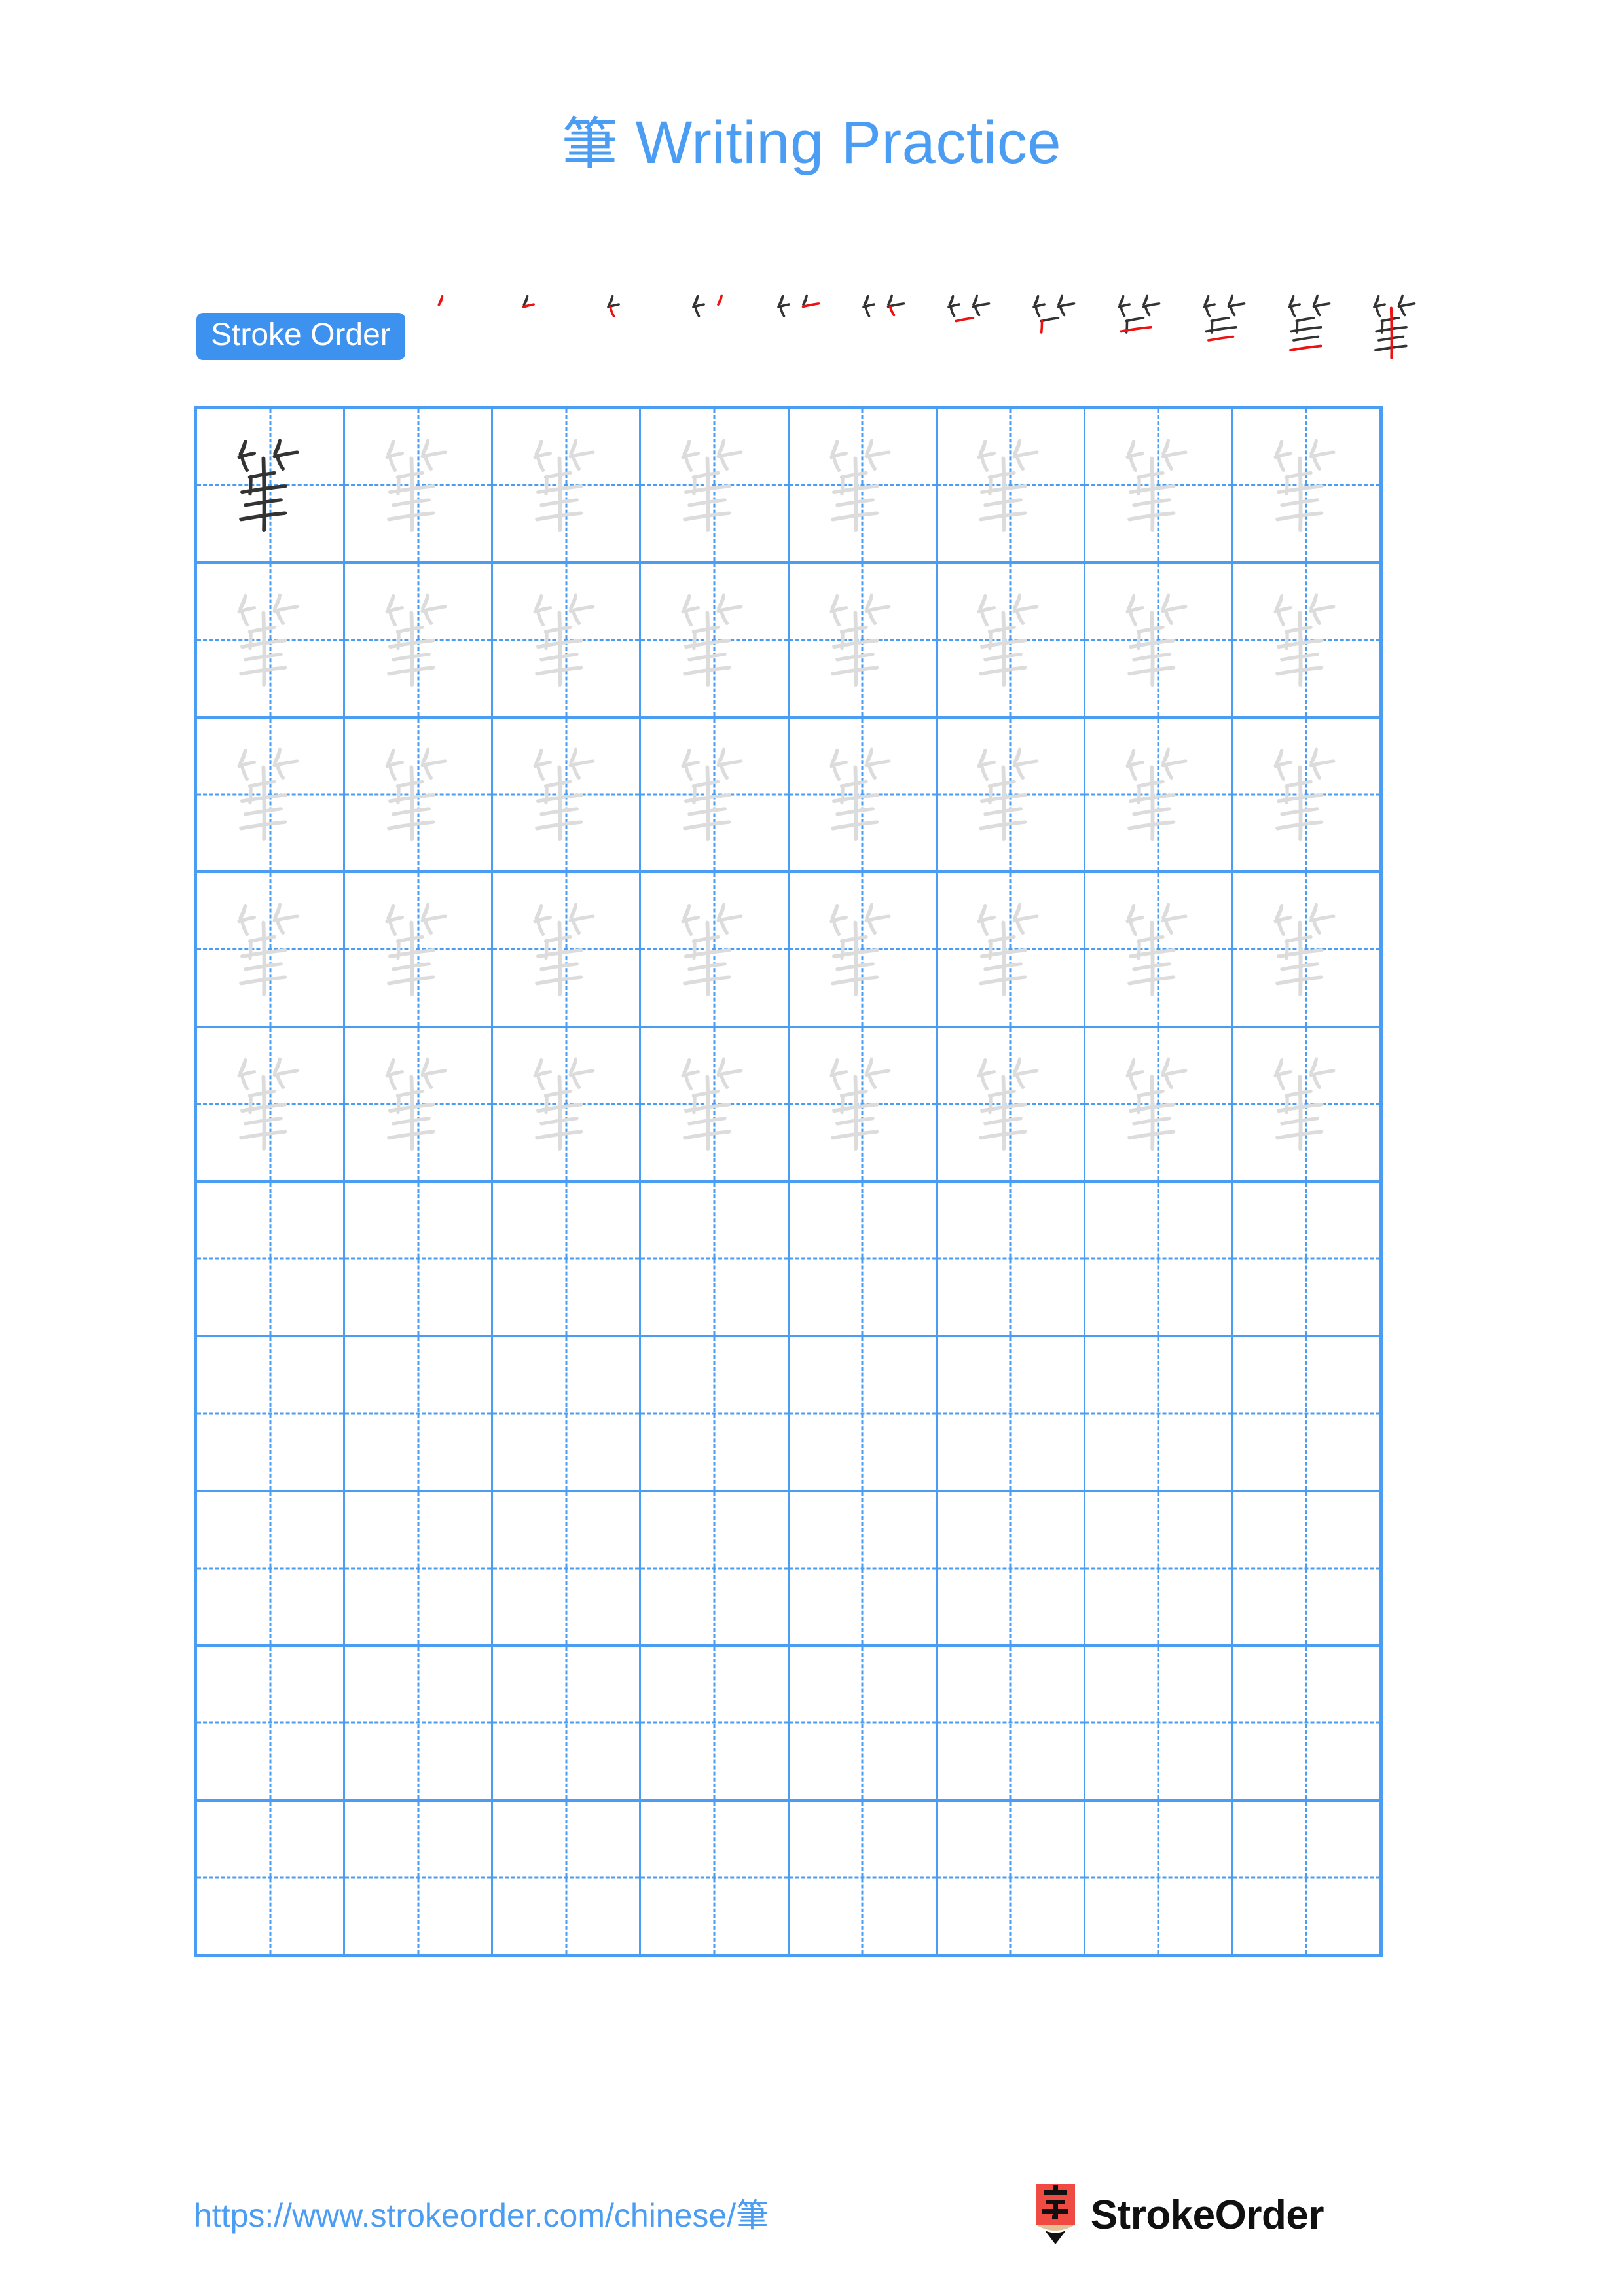 This screenshot has height=2296, width=1623. I want to click on grid-cell-r10-c6, so click(1011, 1877).